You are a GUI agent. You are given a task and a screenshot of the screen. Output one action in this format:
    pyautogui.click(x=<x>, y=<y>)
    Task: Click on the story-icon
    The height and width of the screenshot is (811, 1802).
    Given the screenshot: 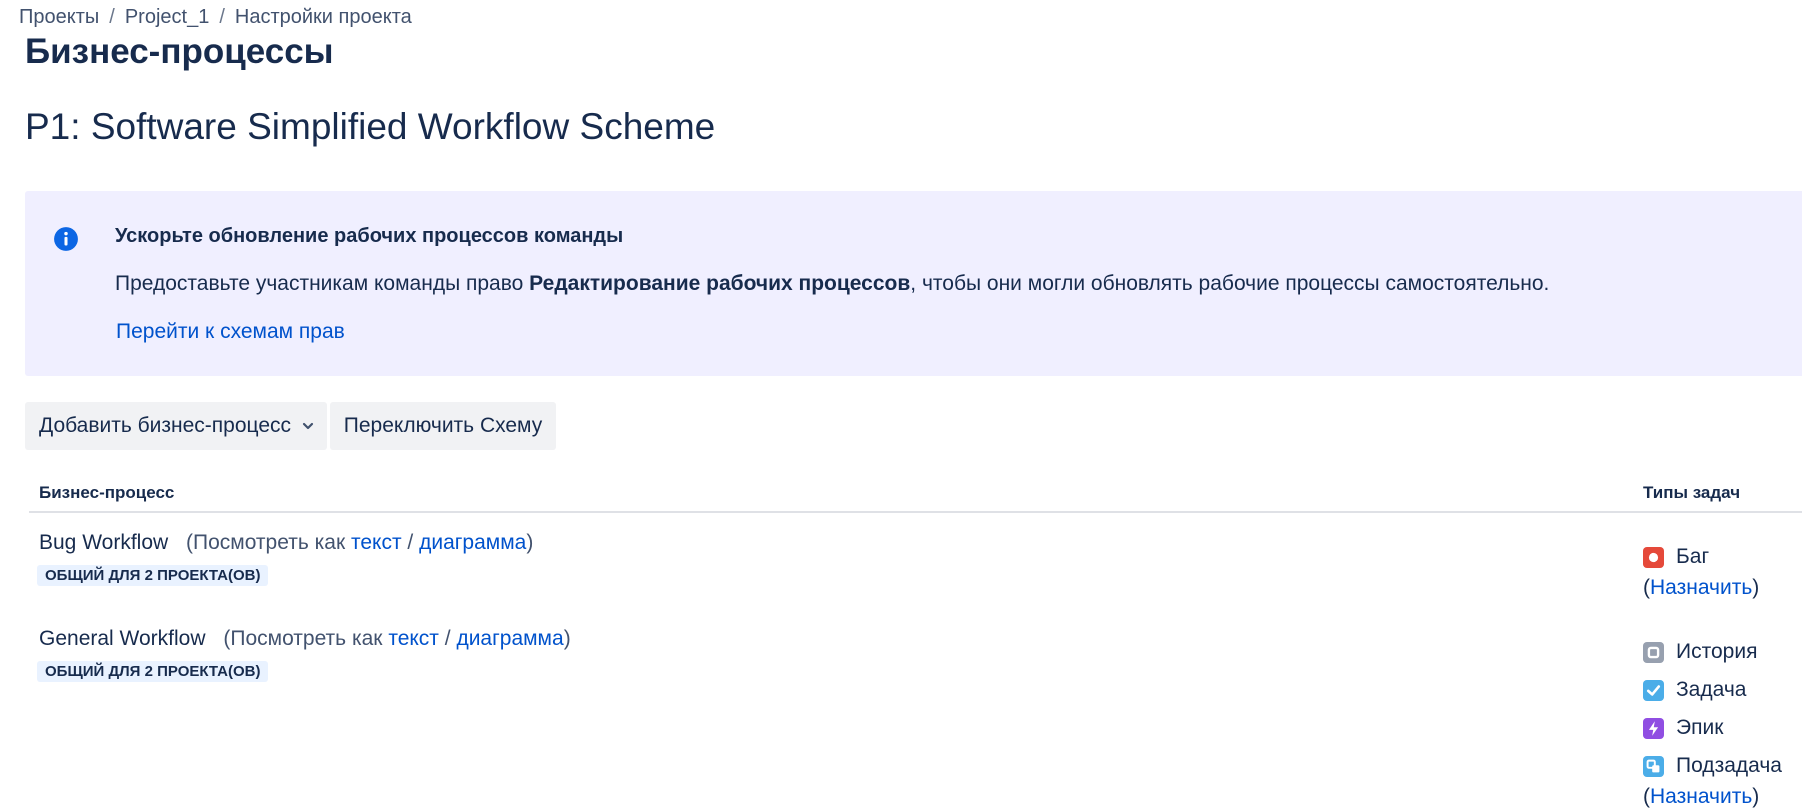 What is the action you would take?
    pyautogui.click(x=1653, y=652)
    